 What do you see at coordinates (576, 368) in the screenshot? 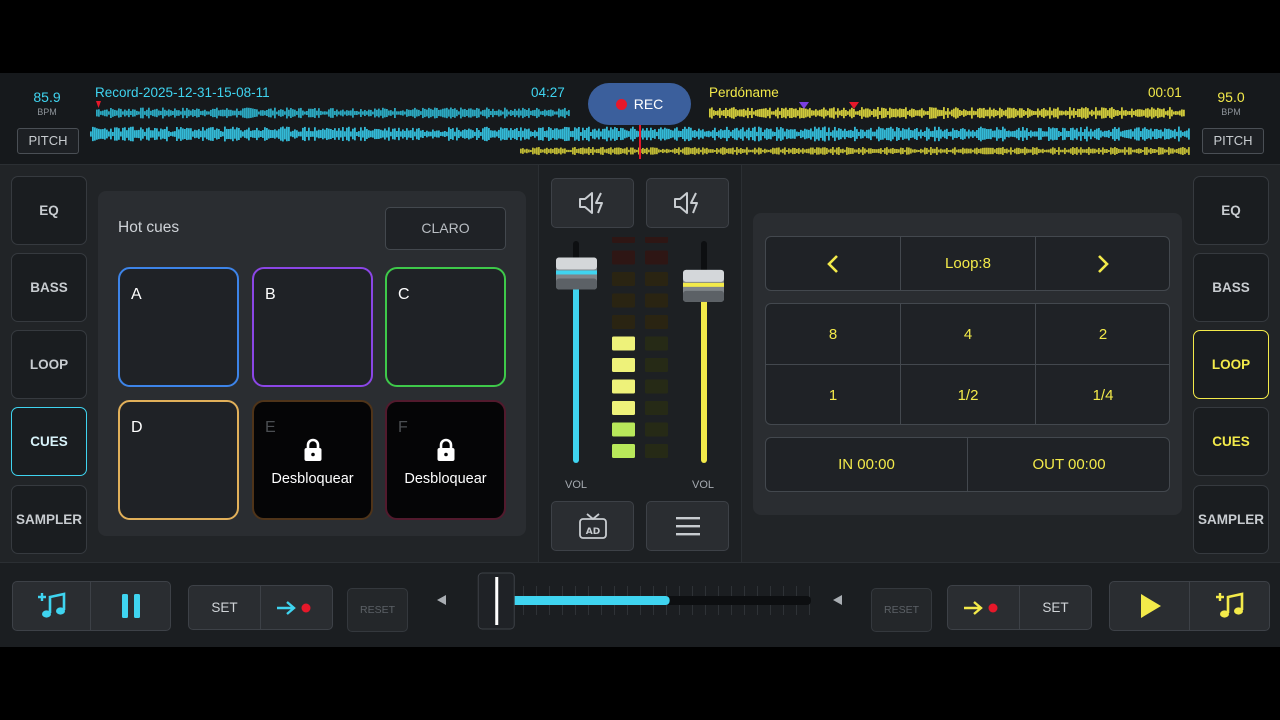
I see `left-fader-fill` at bounding box center [576, 368].